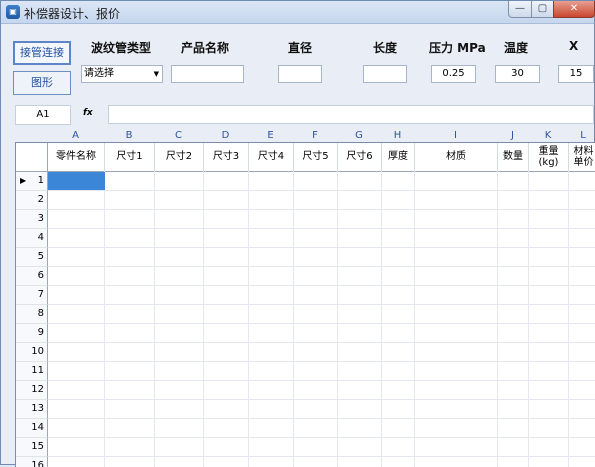  I want to click on header-weight-line1: 重量, so click(548, 151).